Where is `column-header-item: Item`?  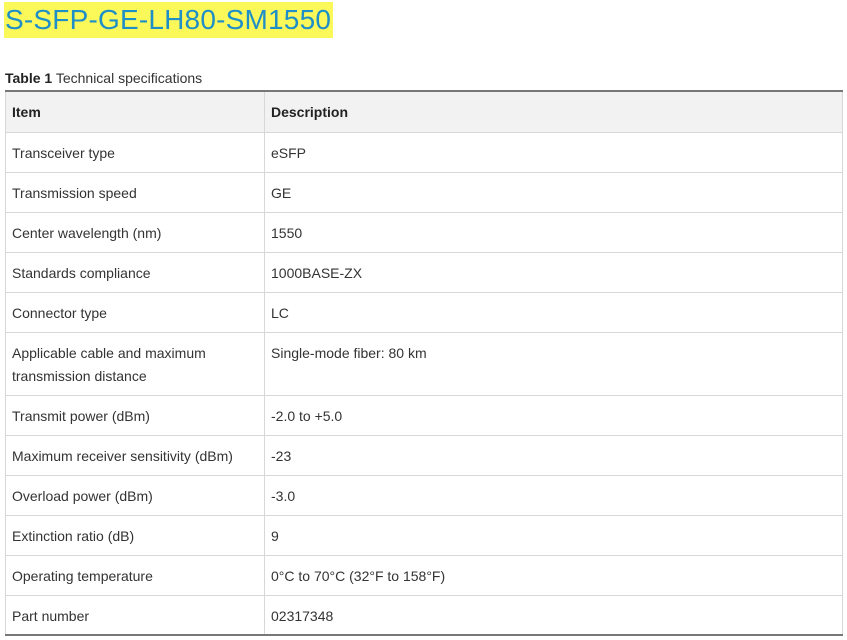 column-header-item: Item is located at coordinates (135, 111).